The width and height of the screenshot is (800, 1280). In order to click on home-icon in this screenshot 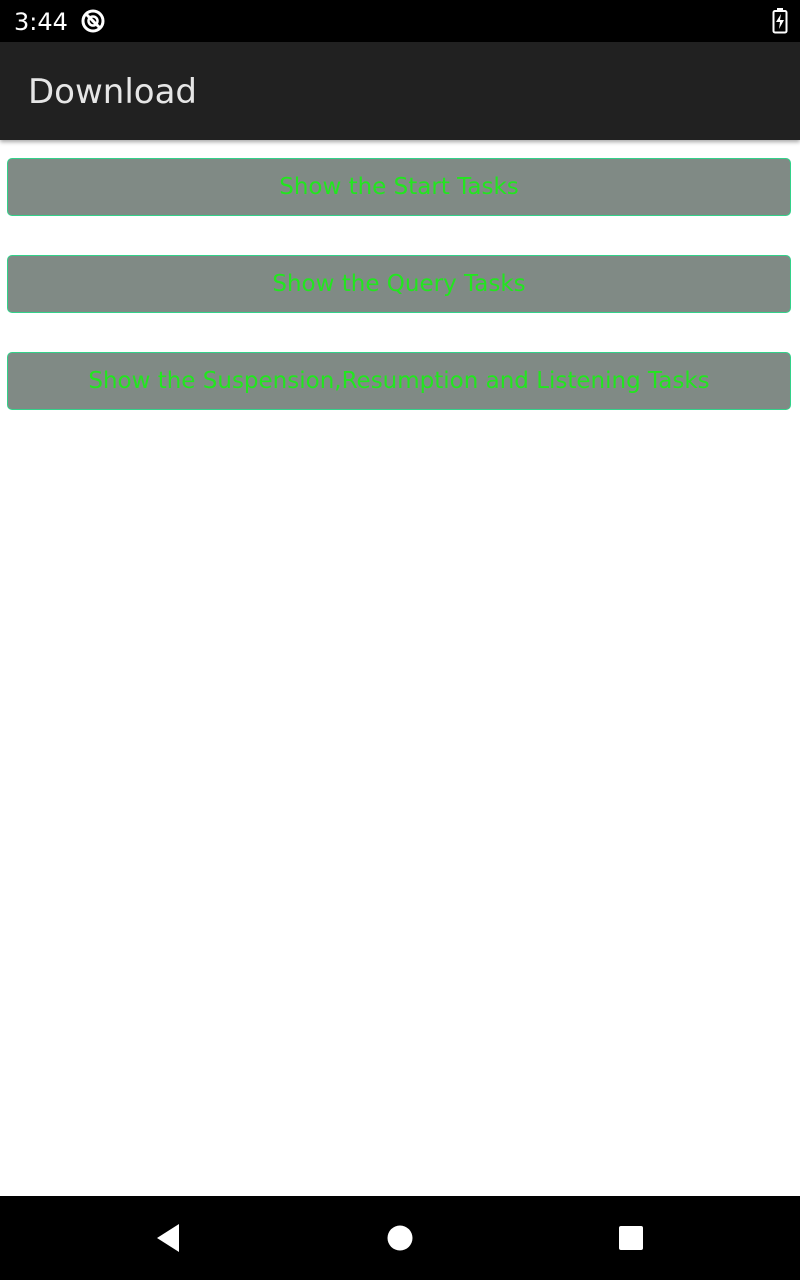, I will do `click(400, 1238)`.